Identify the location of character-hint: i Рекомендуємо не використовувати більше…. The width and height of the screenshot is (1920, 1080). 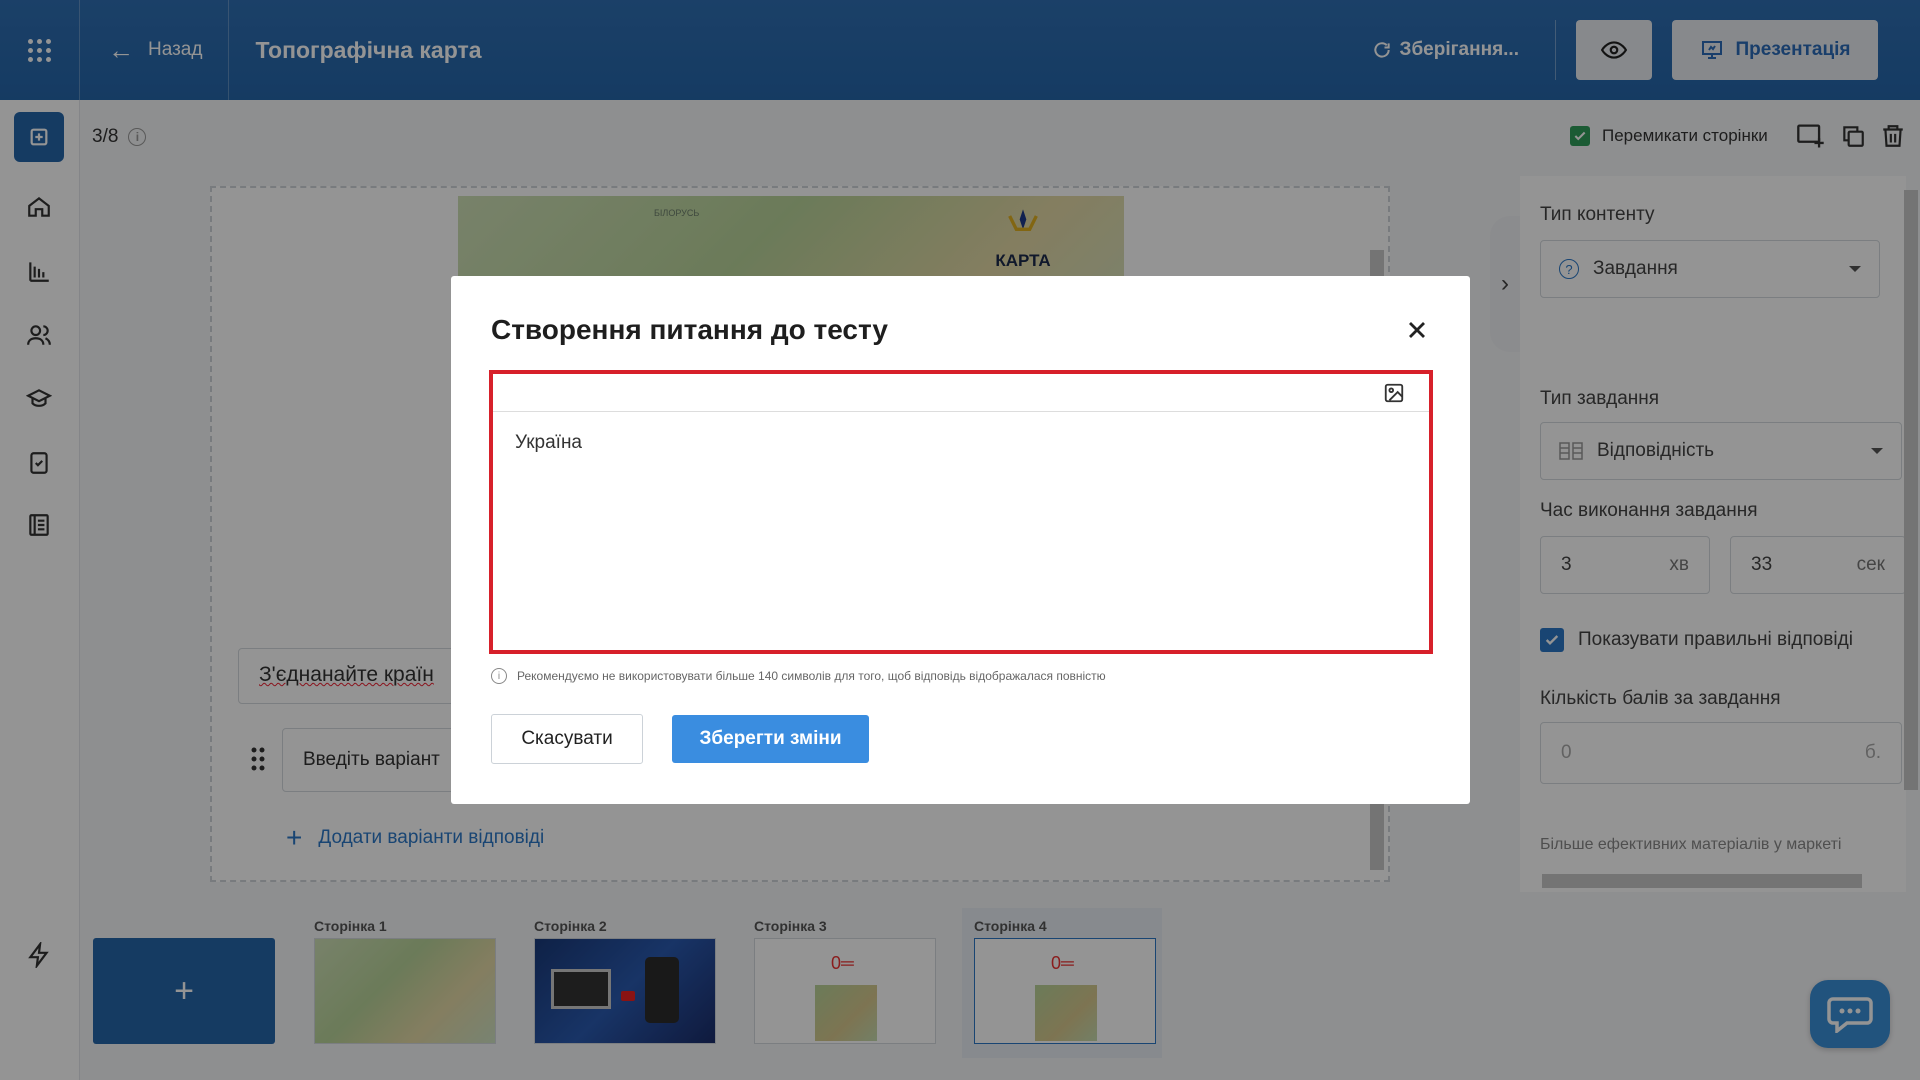
(798, 676).